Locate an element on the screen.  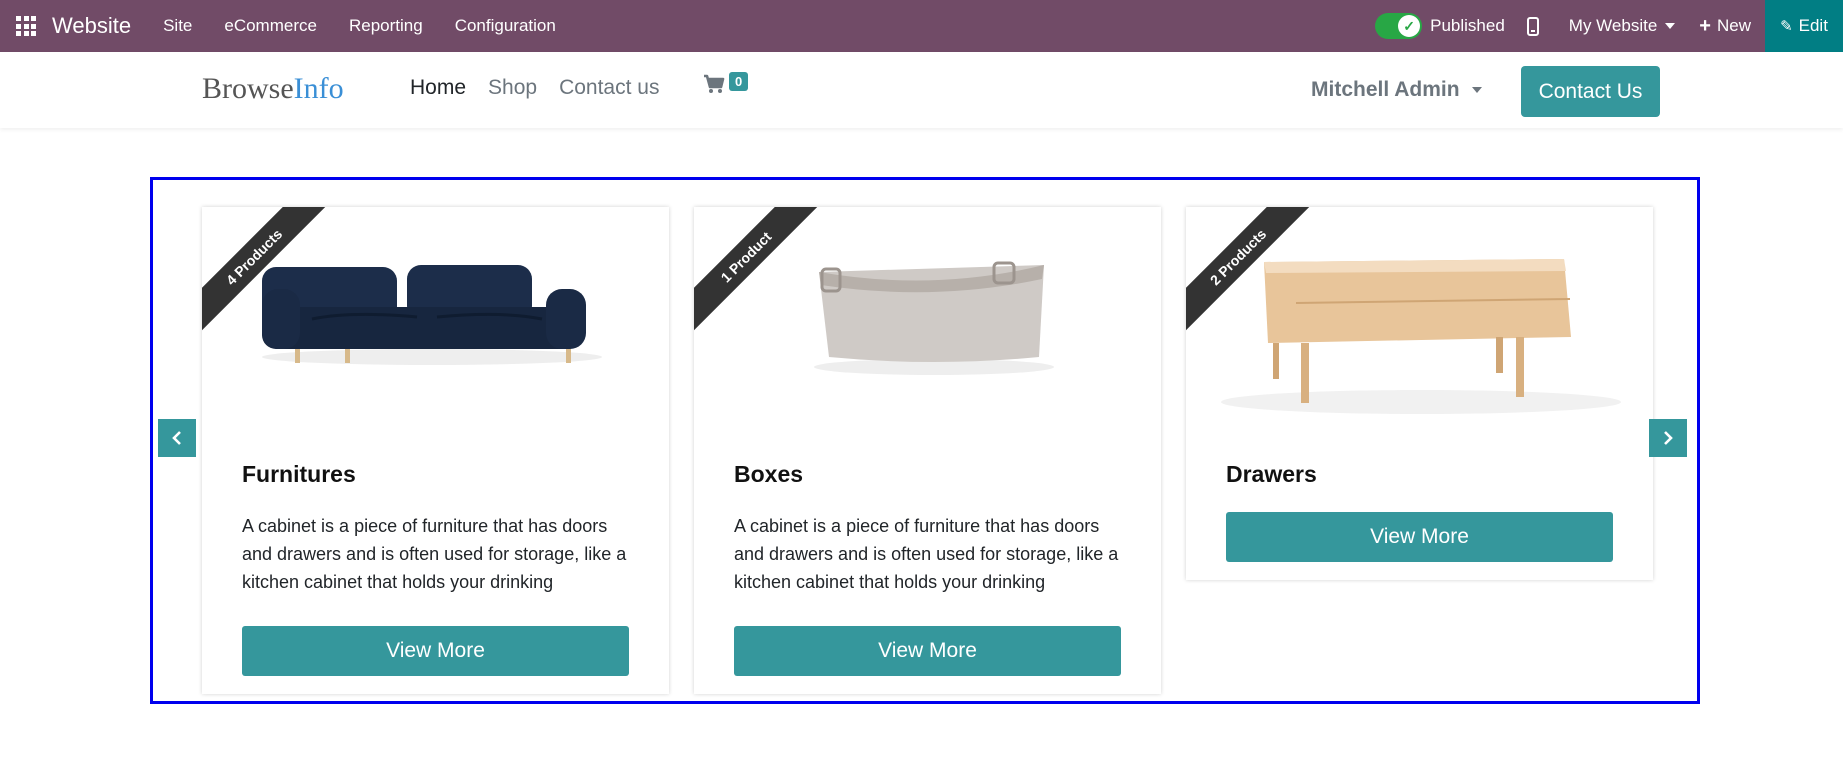
new-button: + New is located at coordinates (1725, 26).